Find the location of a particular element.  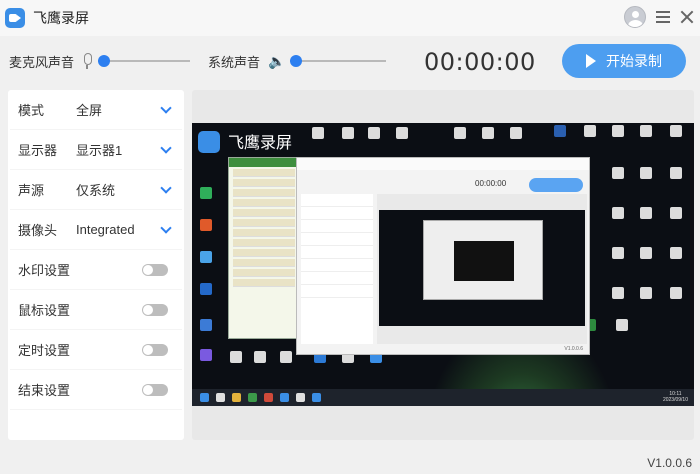

system-volume-thumb is located at coordinates (296, 61).